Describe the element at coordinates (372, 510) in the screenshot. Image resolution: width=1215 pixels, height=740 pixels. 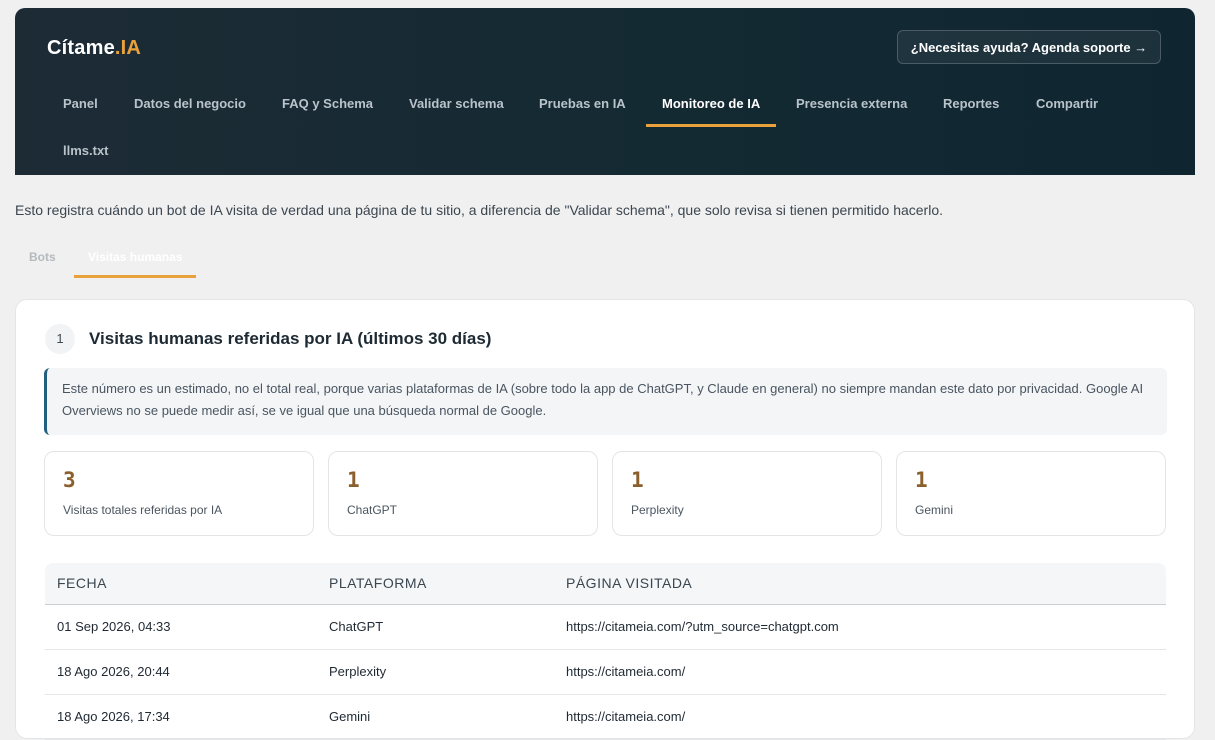
I see `stat-label: ChatGPT` at that location.